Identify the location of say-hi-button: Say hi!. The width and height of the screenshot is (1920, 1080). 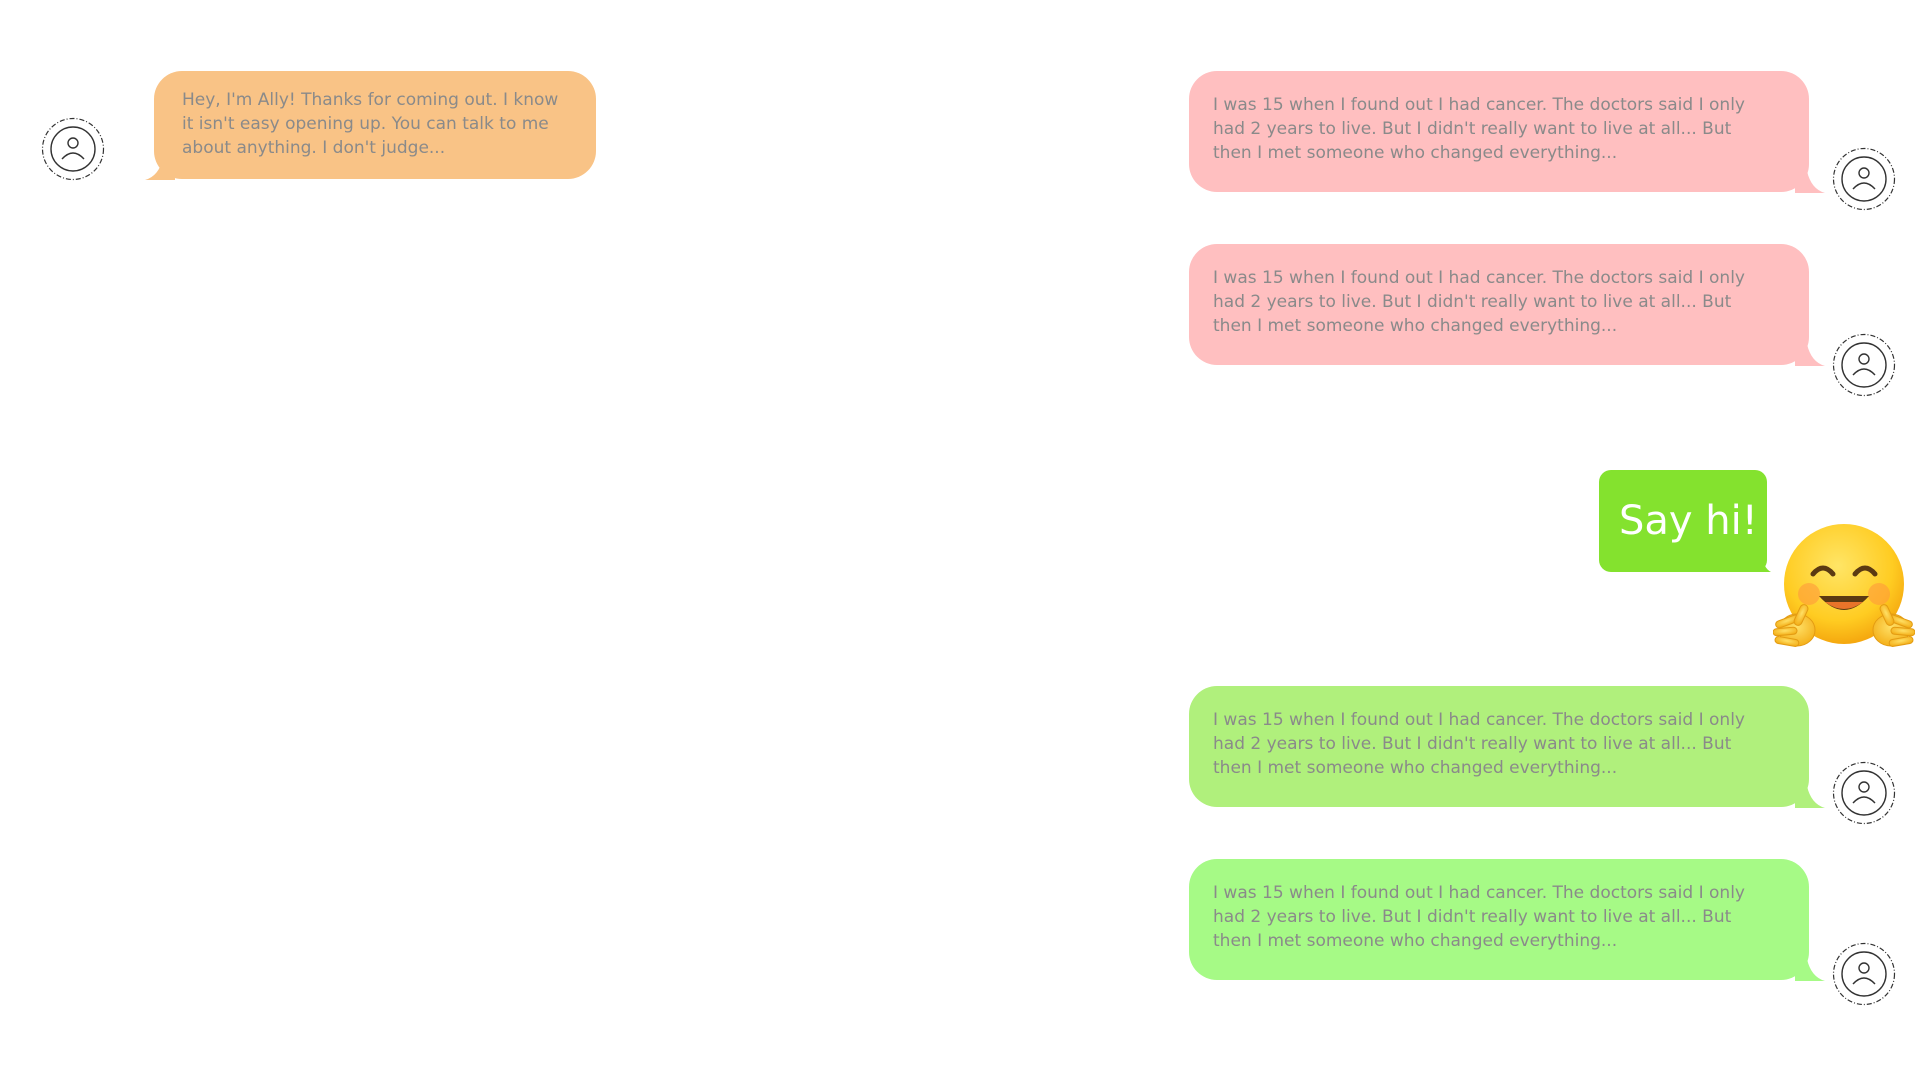
(1683, 521).